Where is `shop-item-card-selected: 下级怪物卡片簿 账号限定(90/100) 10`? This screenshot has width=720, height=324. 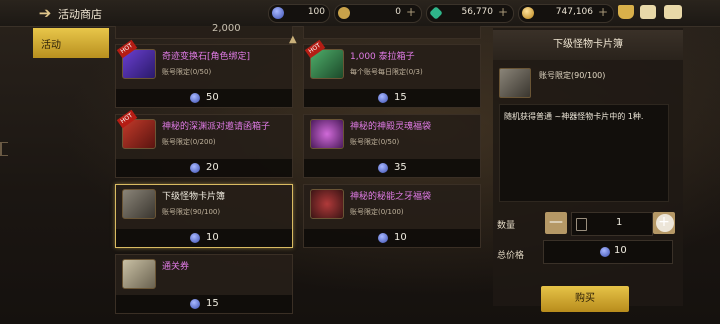
shop-item-card-selected: 下级怪物卡片簿 账号限定(90/100) 10 is located at coordinates (204, 216).